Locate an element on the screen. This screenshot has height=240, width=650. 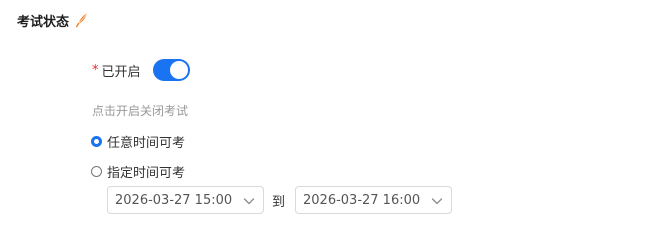
status-hint: 点击开启关闭考试 is located at coordinates (140, 111).